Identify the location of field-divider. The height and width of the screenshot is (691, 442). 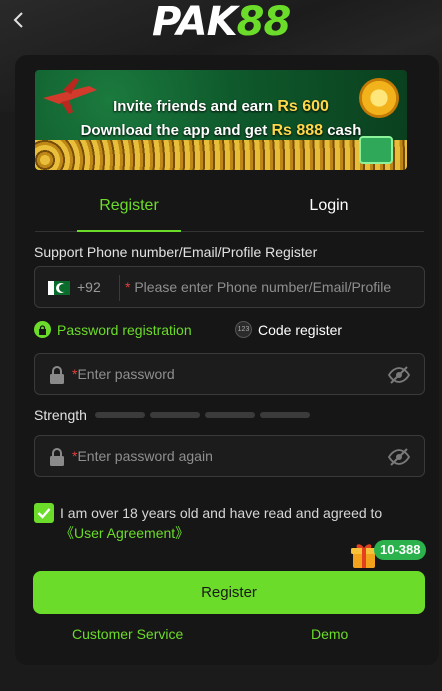
(119, 288).